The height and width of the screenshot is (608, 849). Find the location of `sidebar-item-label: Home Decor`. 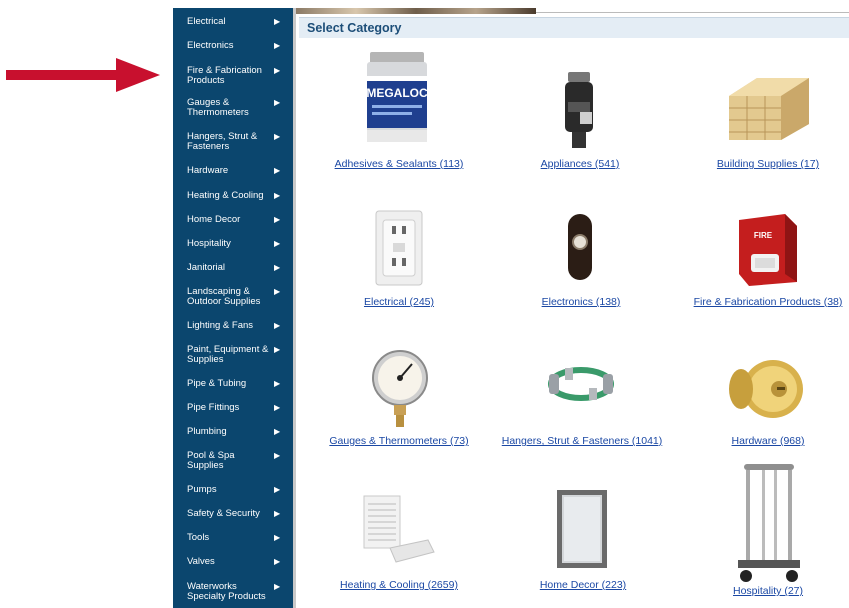

sidebar-item-label: Home Decor is located at coordinates (214, 219).